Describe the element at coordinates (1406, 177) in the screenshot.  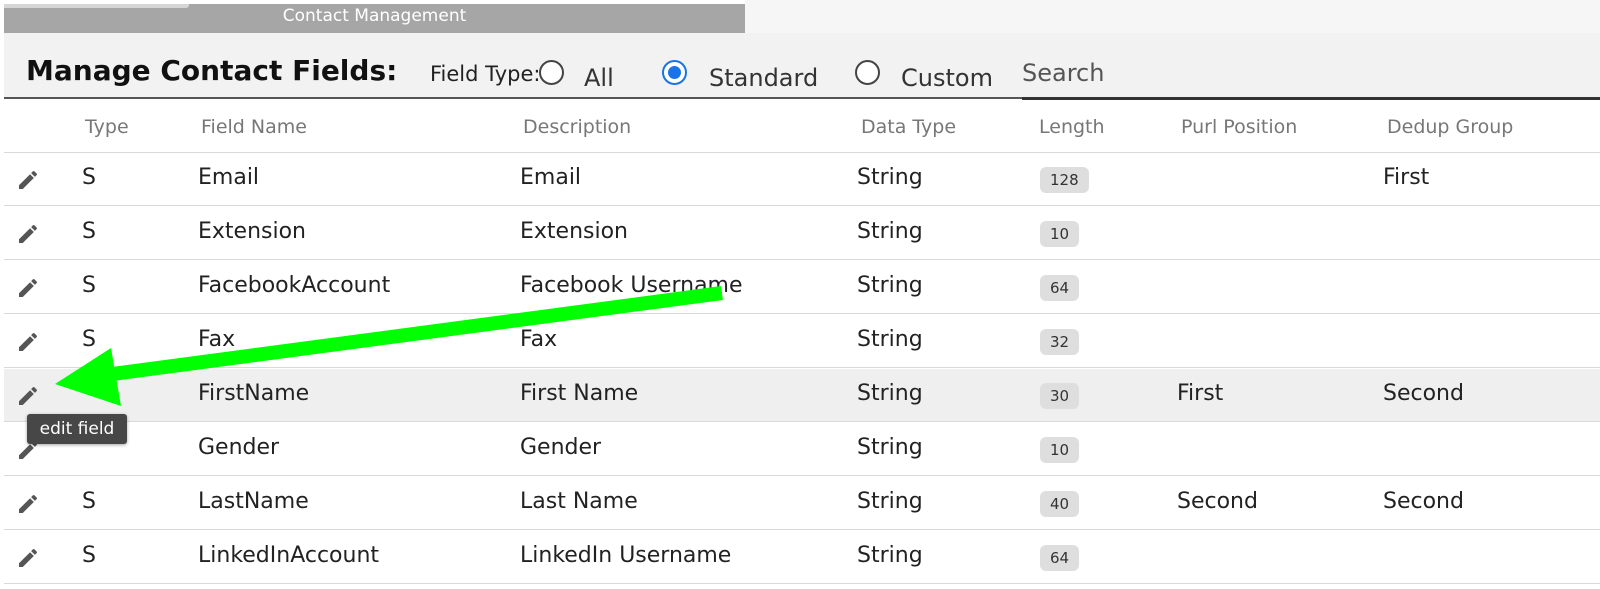
I see `cell-dedup-group: First` at that location.